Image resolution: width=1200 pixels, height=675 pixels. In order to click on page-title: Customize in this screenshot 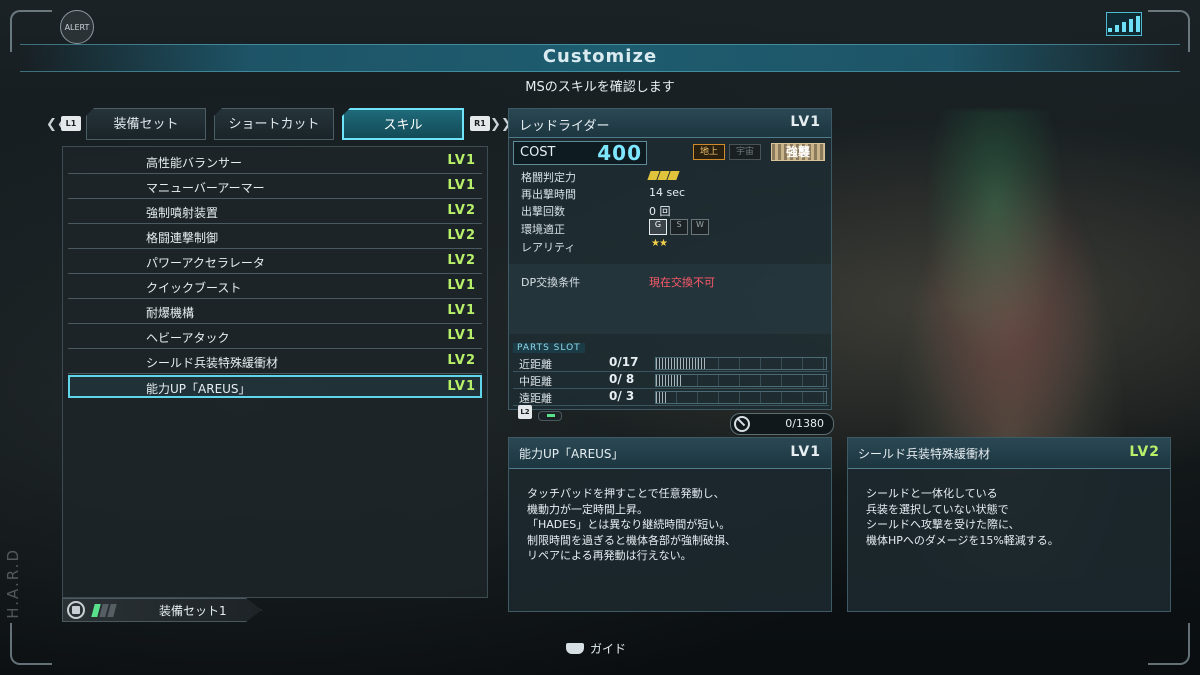, I will do `click(600, 56)`.